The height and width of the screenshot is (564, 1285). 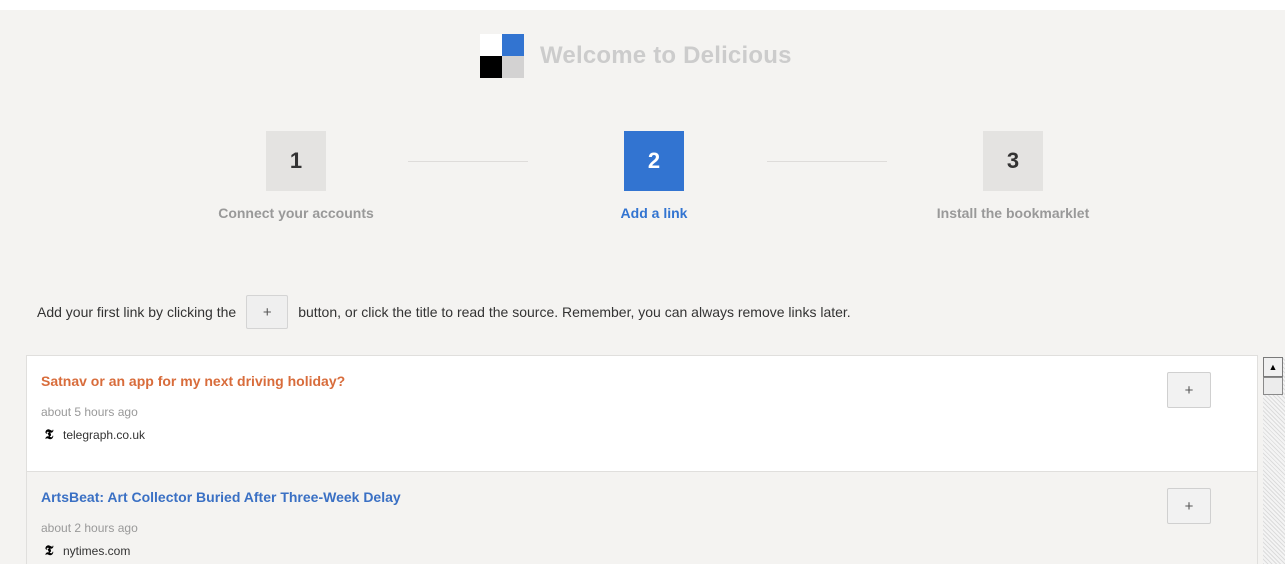 I want to click on vertical-scrollbar: ▲, so click(x=1274, y=460).